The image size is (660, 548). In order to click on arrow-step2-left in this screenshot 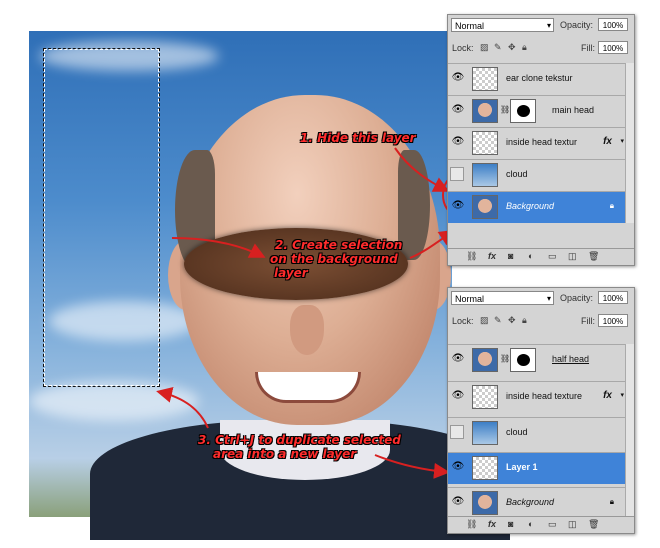, I will do `click(218, 247)`.